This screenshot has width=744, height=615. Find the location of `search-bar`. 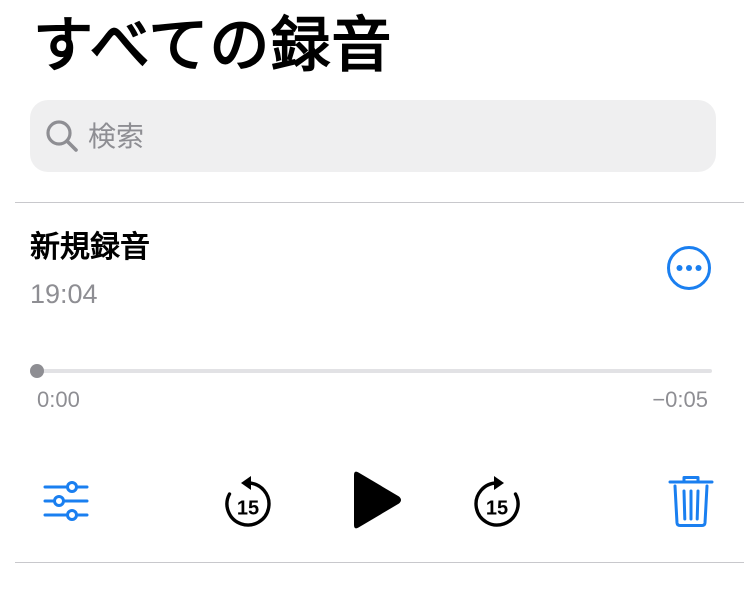

search-bar is located at coordinates (373, 136).